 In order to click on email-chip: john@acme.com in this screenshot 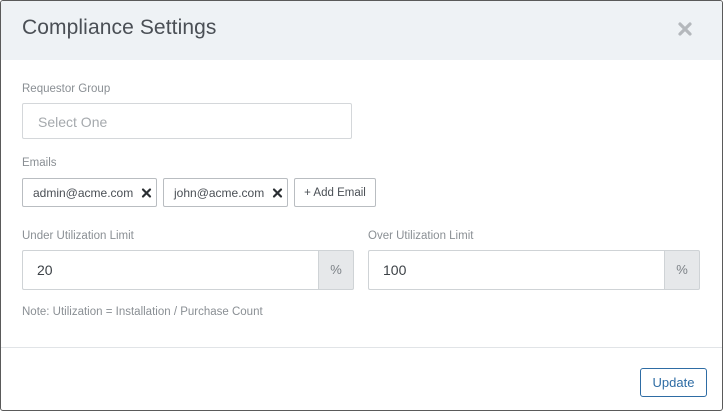, I will do `click(225, 192)`.